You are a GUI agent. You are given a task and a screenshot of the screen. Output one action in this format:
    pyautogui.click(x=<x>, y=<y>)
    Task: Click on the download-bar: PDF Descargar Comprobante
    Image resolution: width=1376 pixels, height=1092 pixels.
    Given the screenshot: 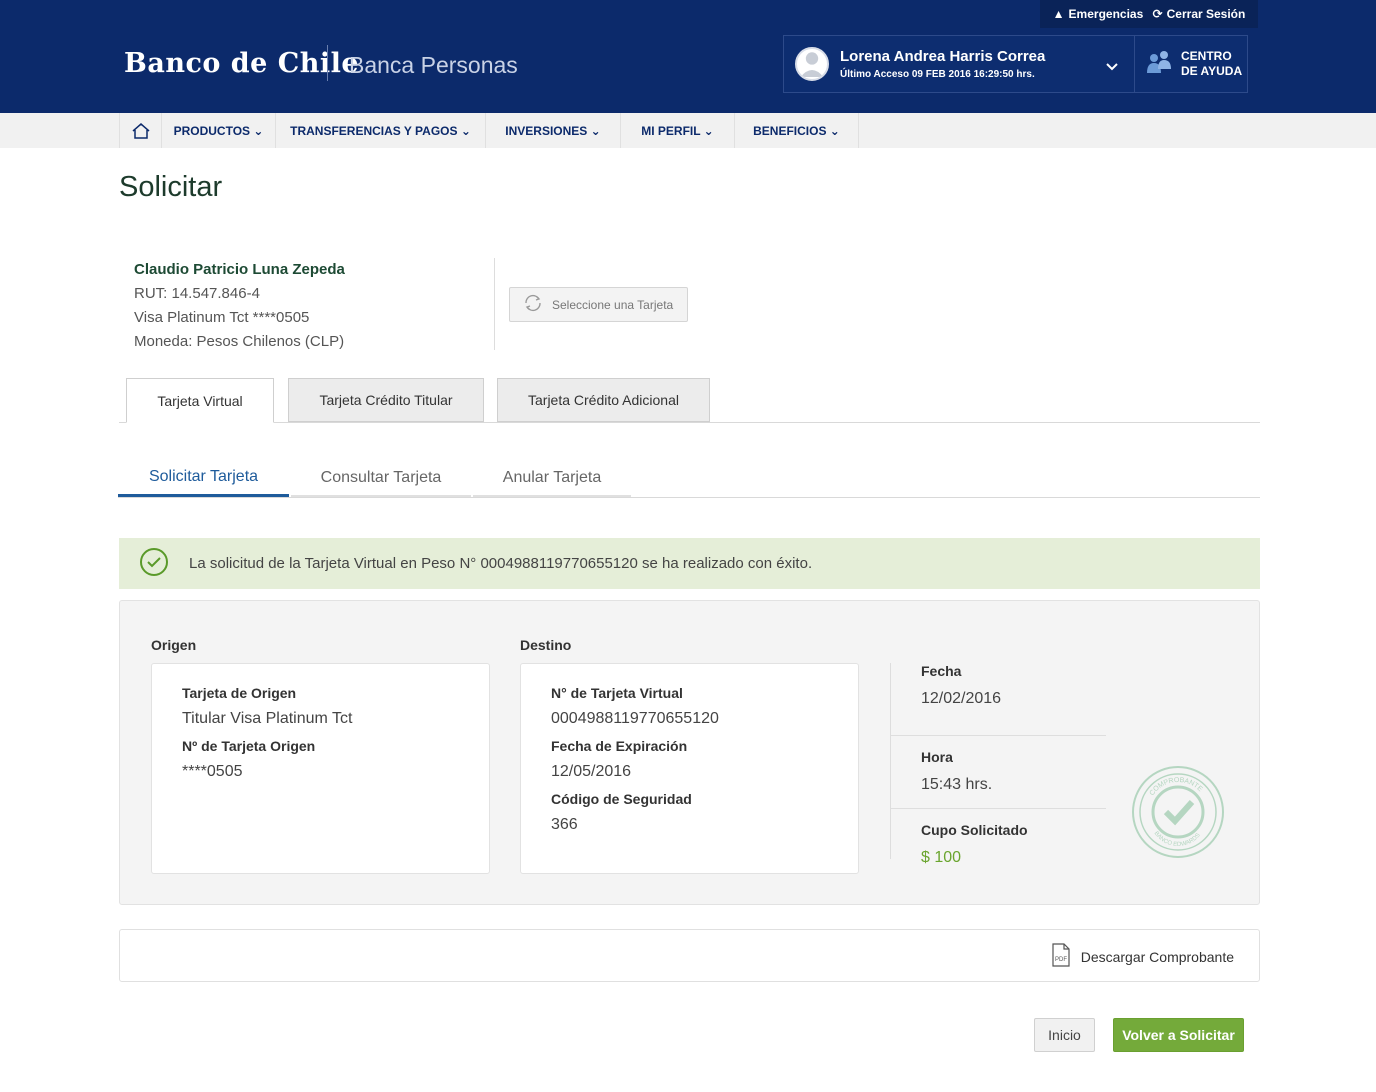 What is the action you would take?
    pyautogui.click(x=689, y=955)
    